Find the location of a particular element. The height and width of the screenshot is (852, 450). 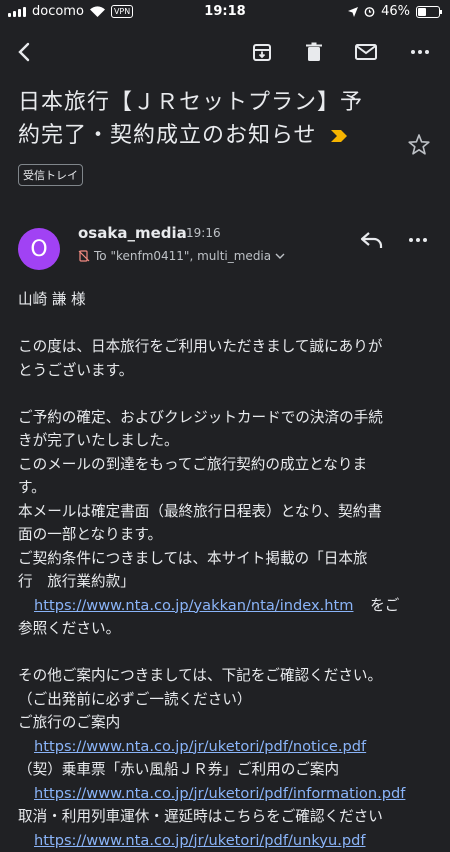

chevron-down-icon is located at coordinates (280, 256).